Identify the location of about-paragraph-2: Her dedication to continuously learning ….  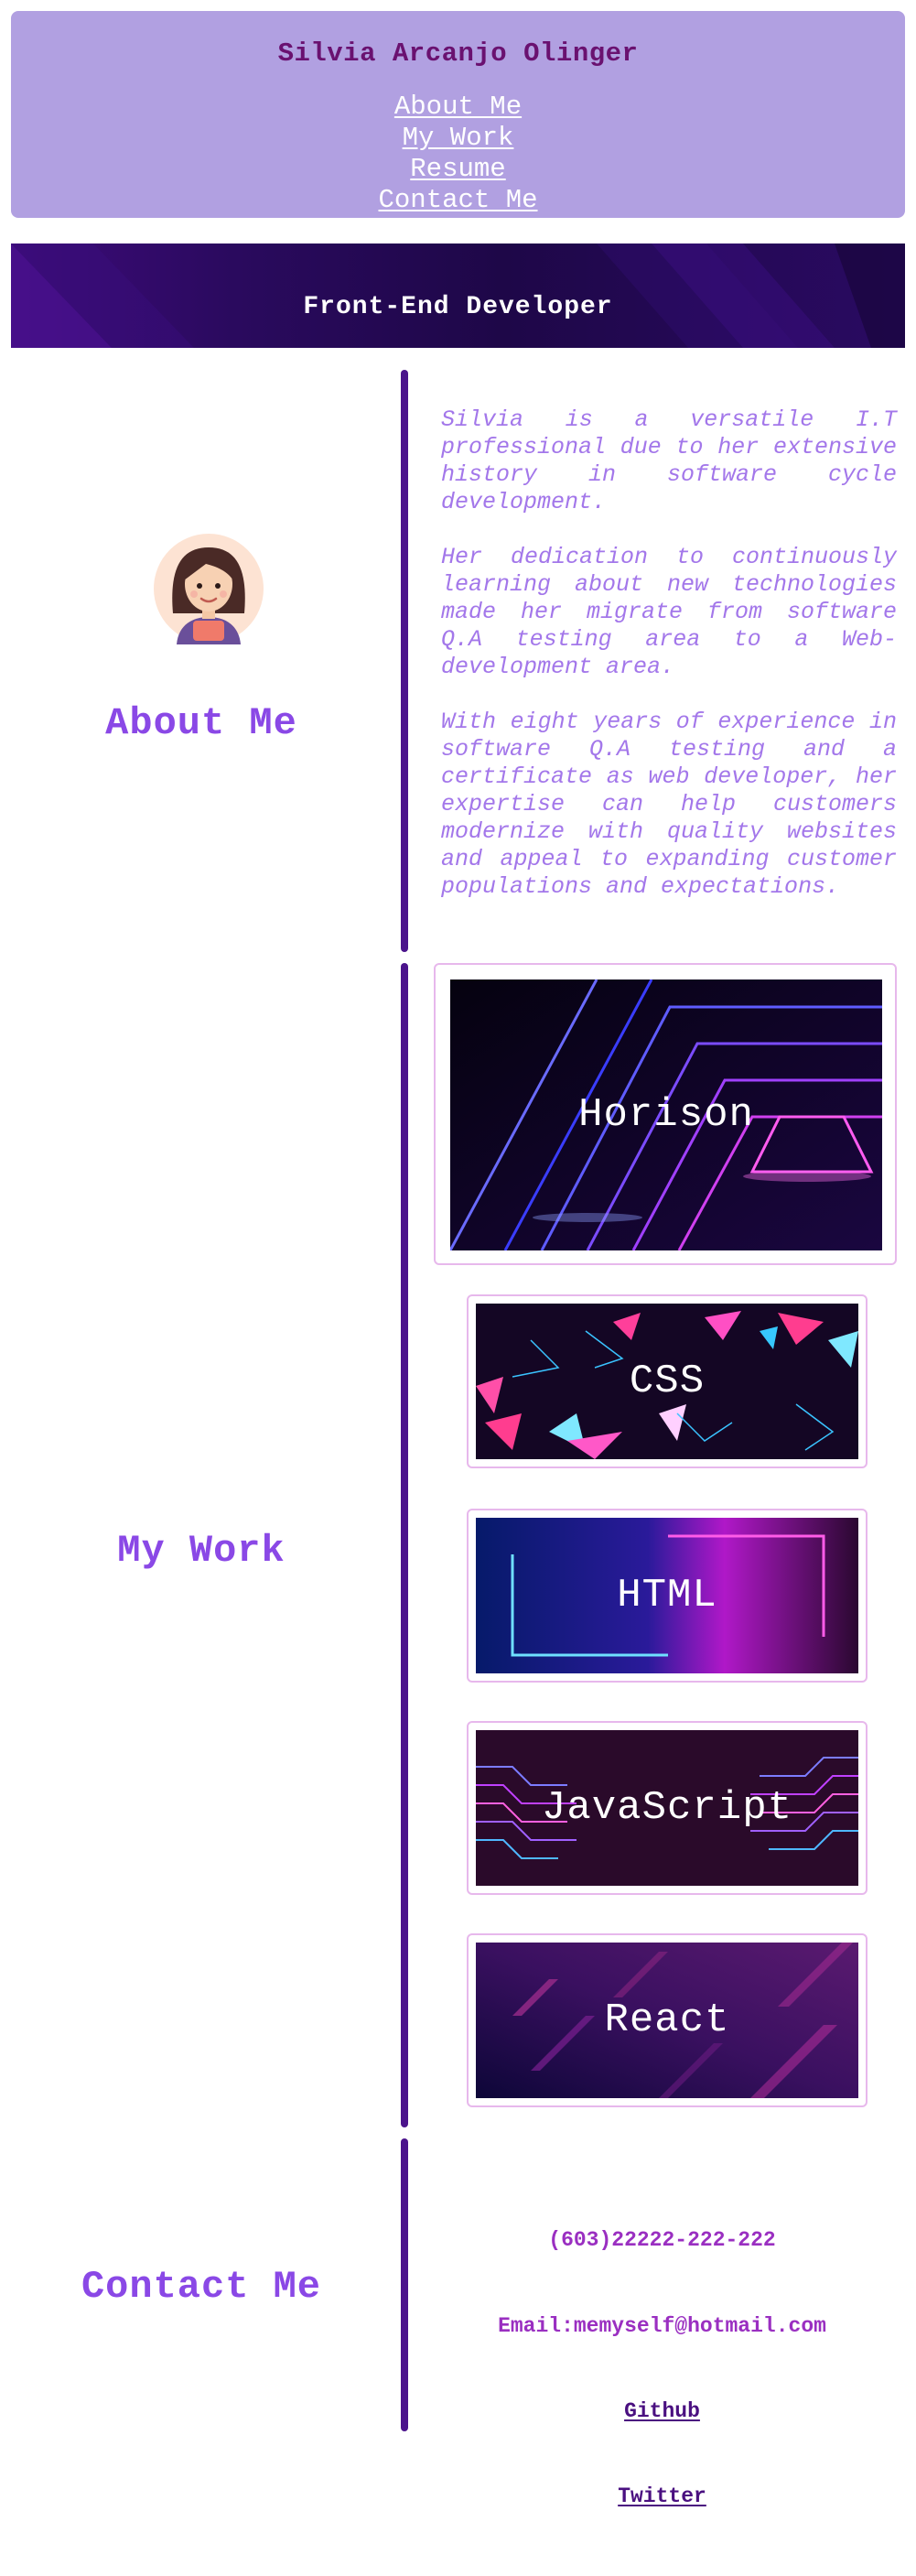
(669, 612).